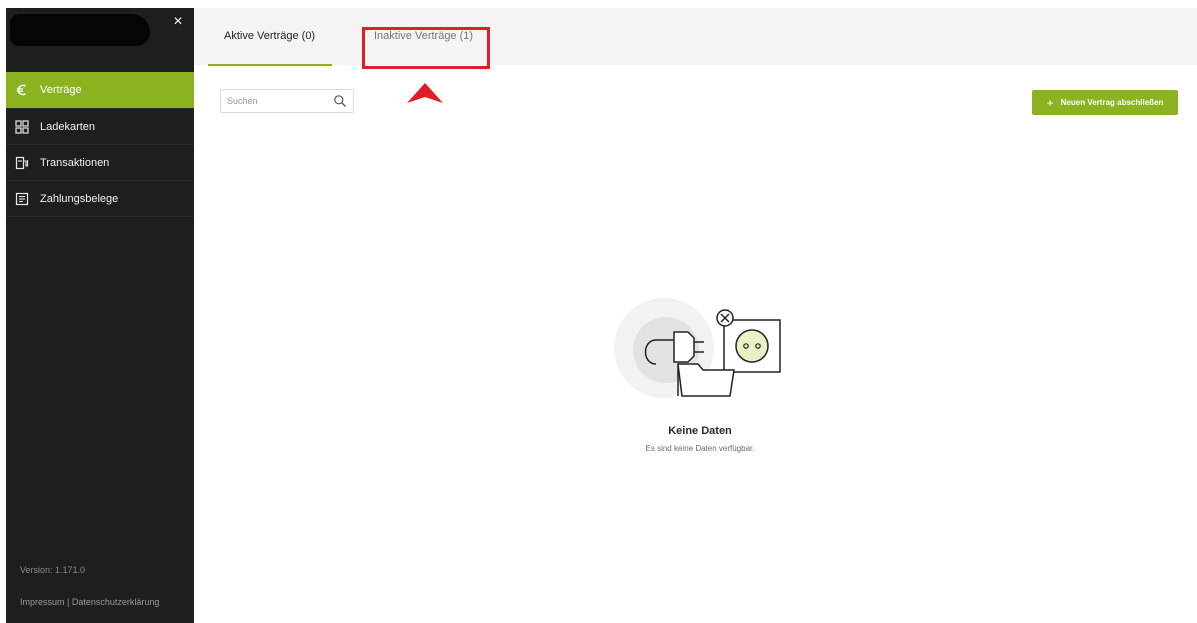 The height and width of the screenshot is (623, 1197). What do you see at coordinates (425, 93) in the screenshot?
I see `pointer-arrow-icon` at bounding box center [425, 93].